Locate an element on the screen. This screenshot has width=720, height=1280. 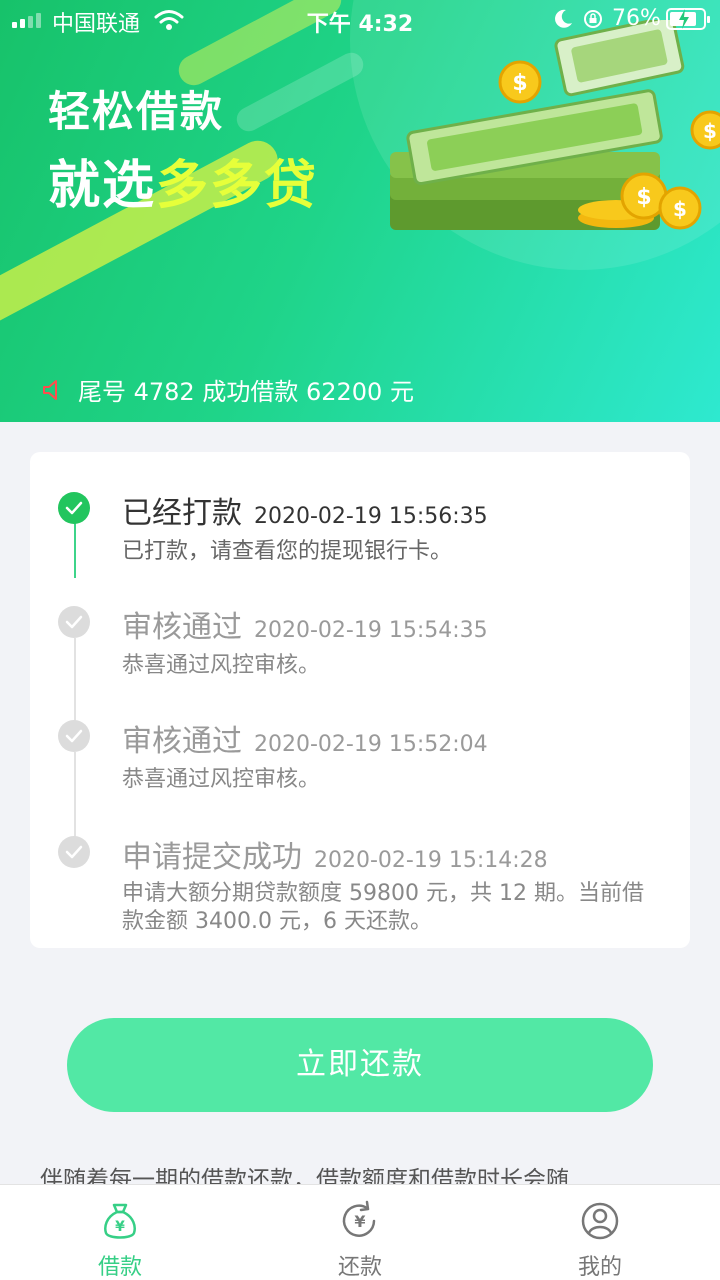
banner-headline: 轻松借款 就选多多贷 is located at coordinates (183, 148).